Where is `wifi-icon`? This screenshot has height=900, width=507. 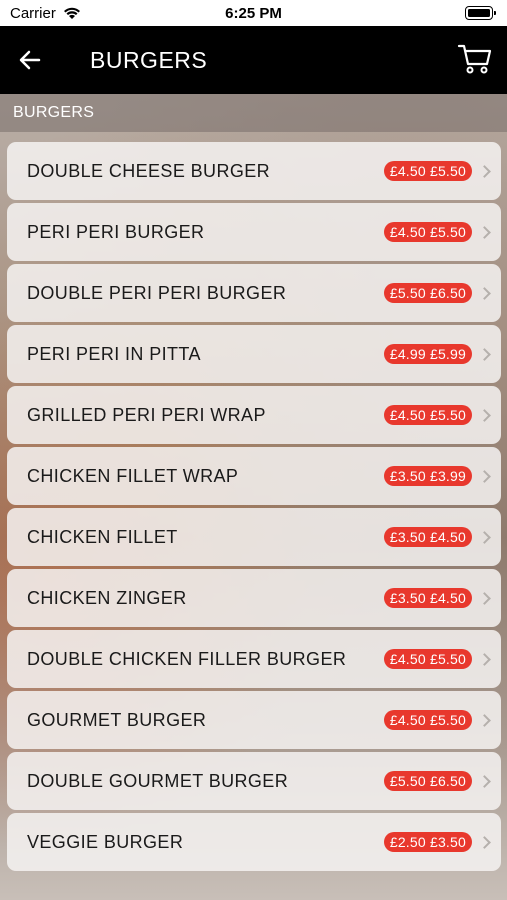
wifi-icon is located at coordinates (71, 13).